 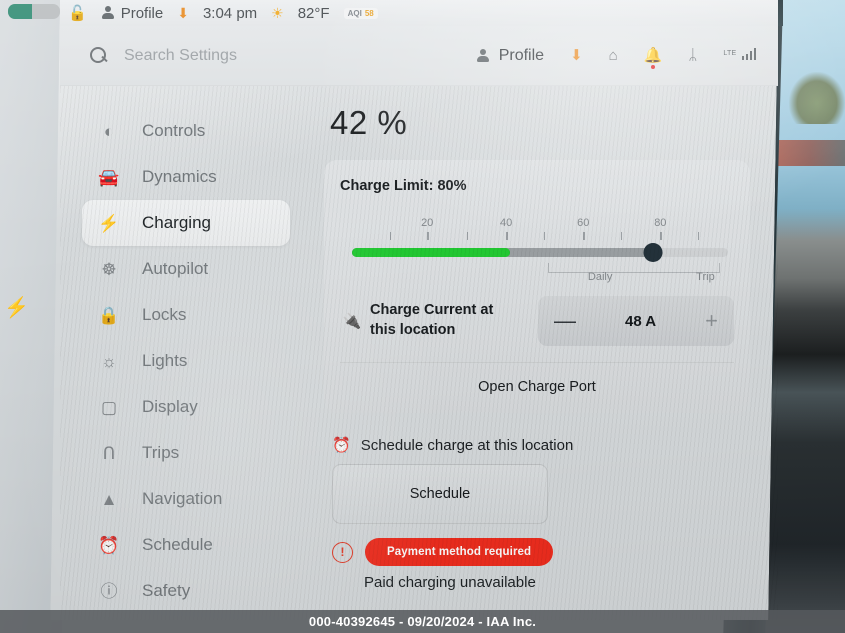 I want to click on sidebar-item-label: Trips, so click(x=161, y=452).